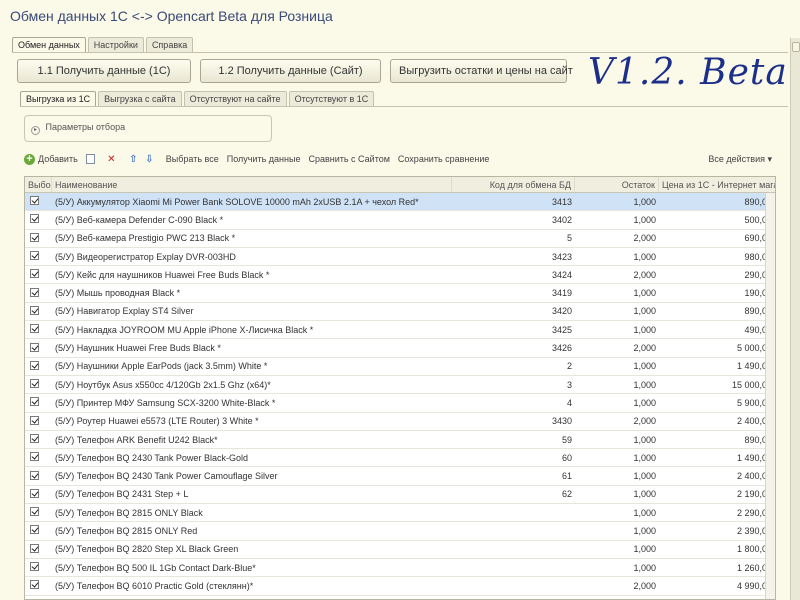 This screenshot has width=800, height=600. I want to click on delete-icon: ✕, so click(111, 159).